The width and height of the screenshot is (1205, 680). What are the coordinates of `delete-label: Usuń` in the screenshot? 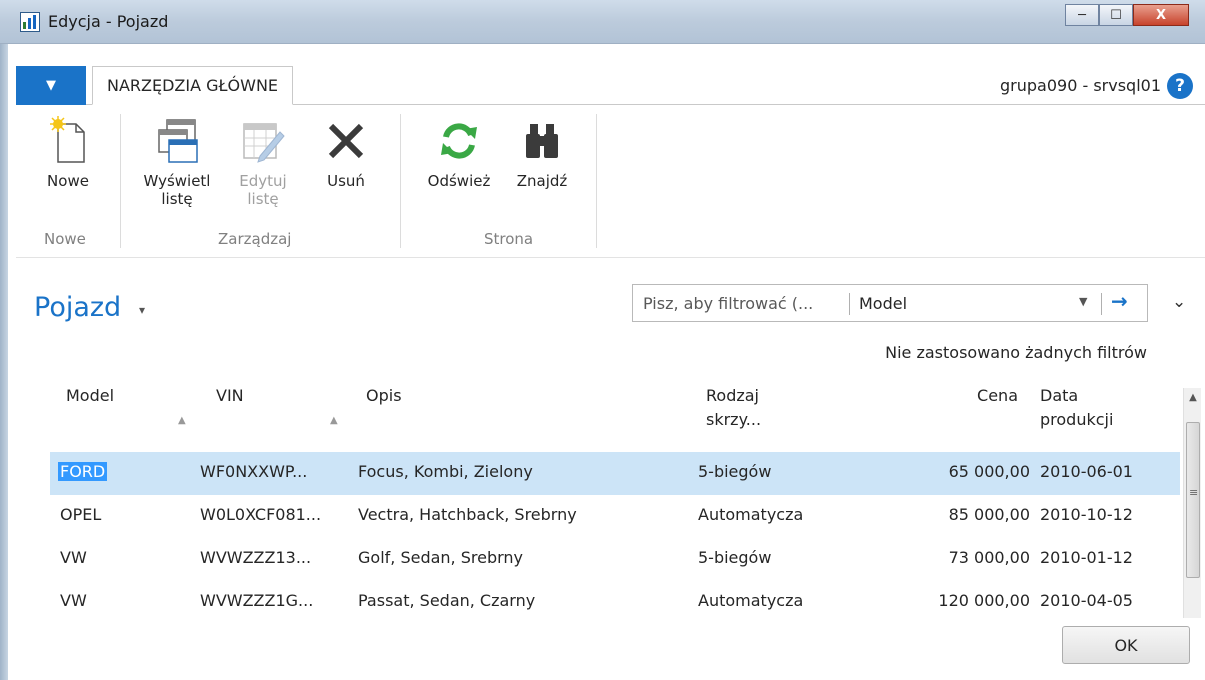 It's located at (346, 181).